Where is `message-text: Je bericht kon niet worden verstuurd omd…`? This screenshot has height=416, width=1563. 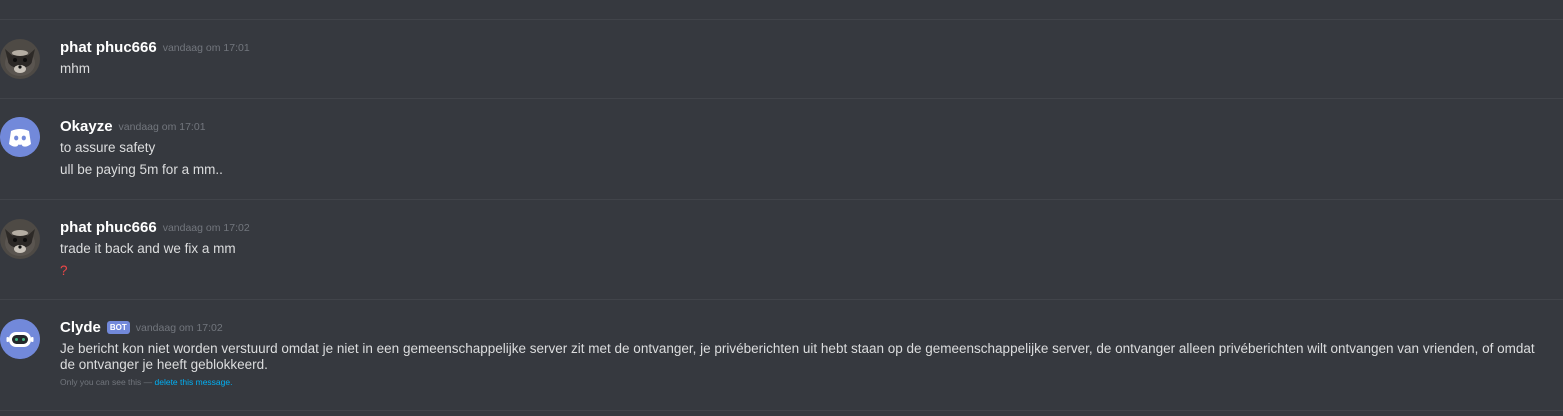
message-text: Je bericht kon niet worden verstuurd omd… is located at coordinates (797, 356).